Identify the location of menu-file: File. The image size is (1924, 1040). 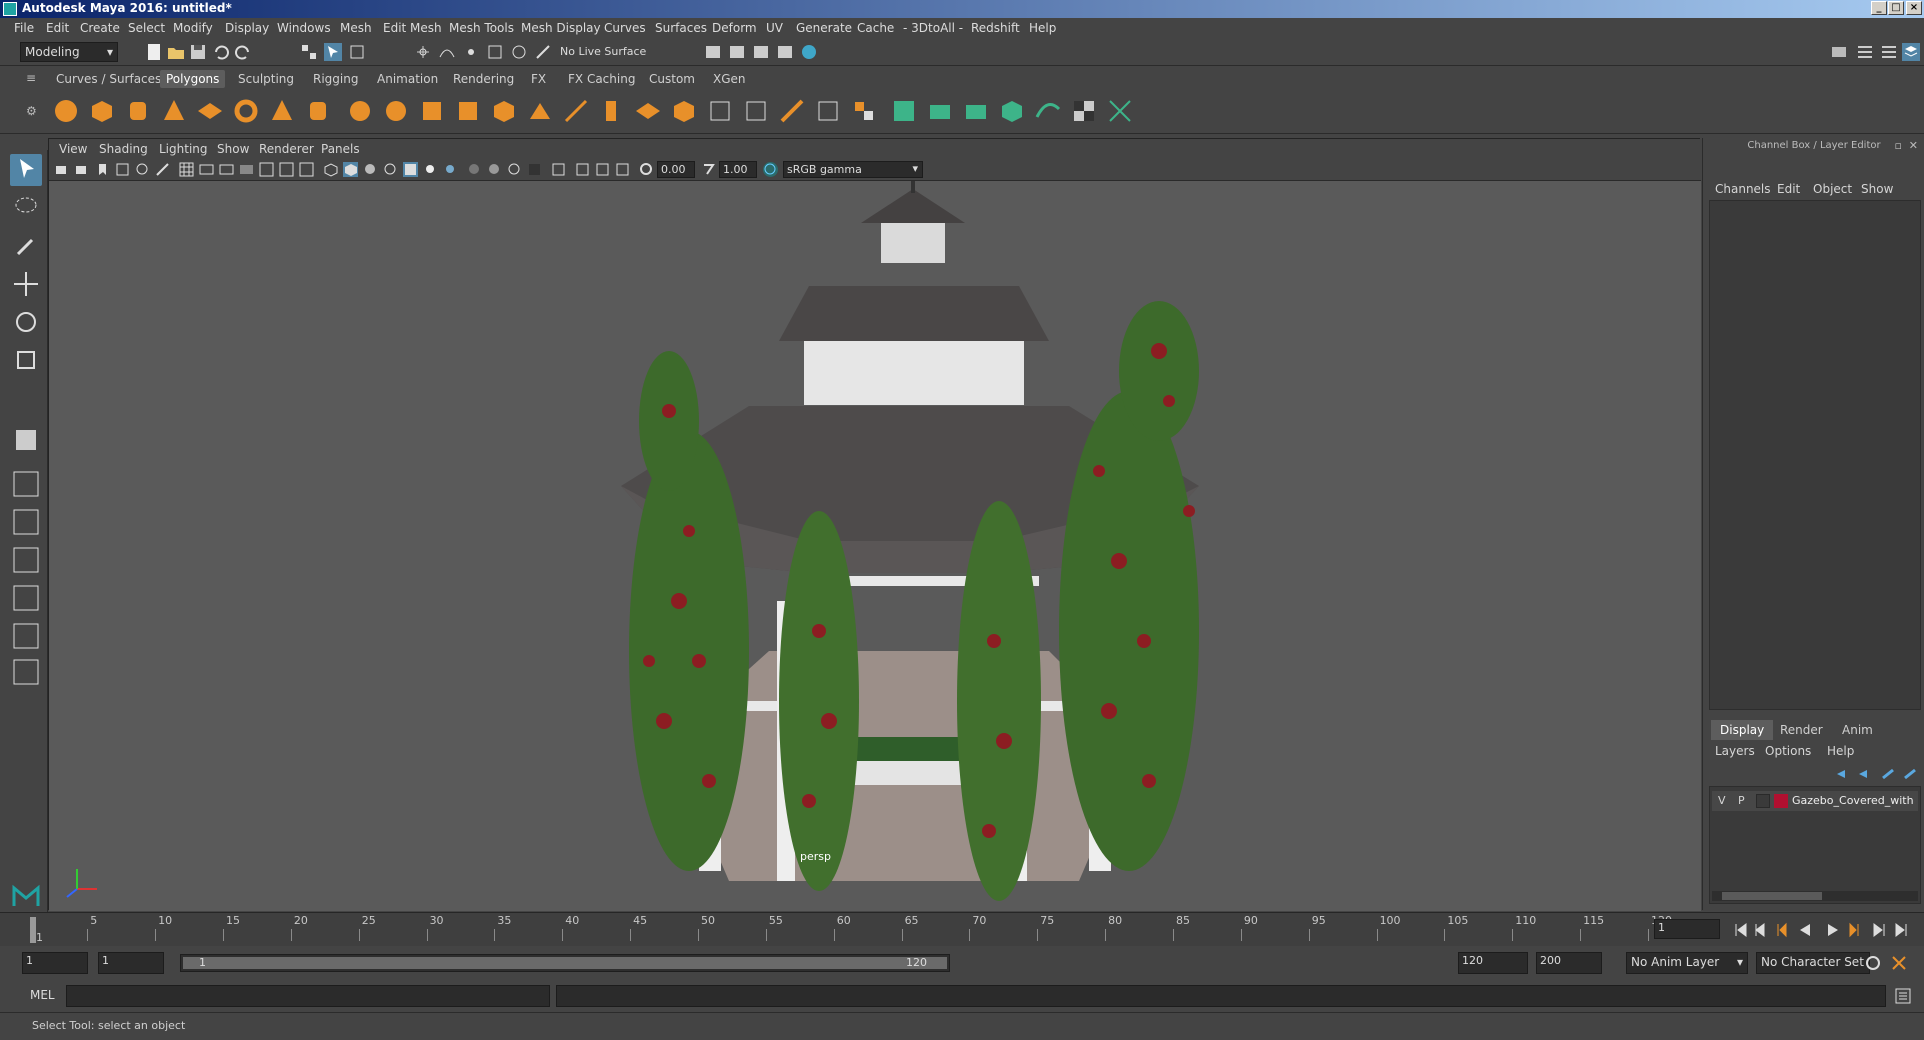
(24, 28).